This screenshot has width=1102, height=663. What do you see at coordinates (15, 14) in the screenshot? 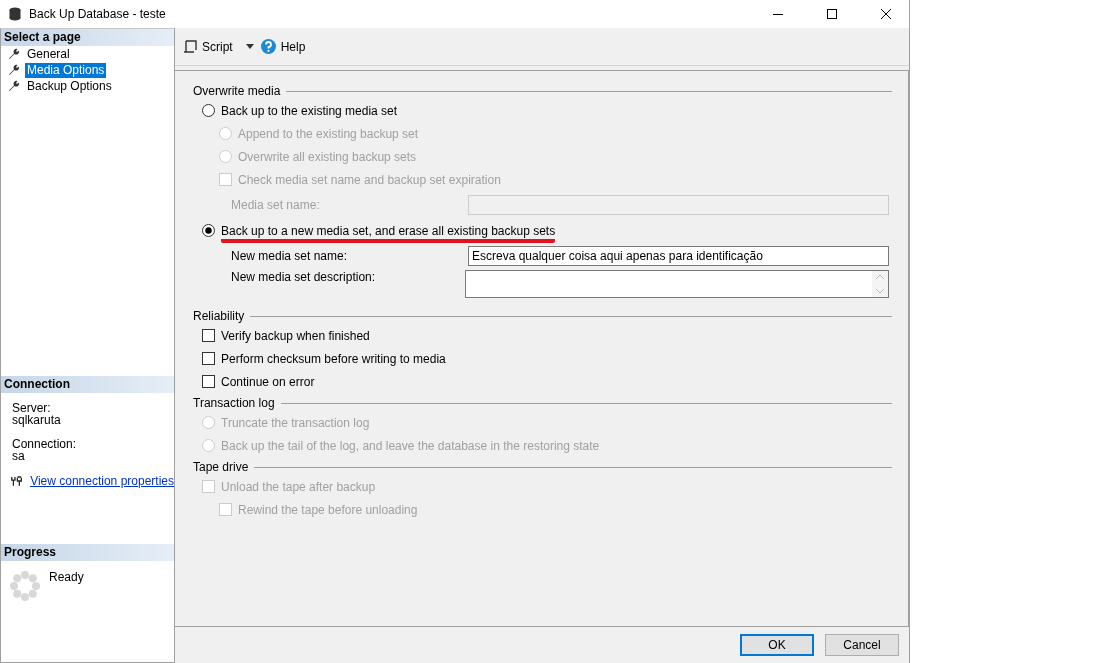
I see `database-icon` at bounding box center [15, 14].